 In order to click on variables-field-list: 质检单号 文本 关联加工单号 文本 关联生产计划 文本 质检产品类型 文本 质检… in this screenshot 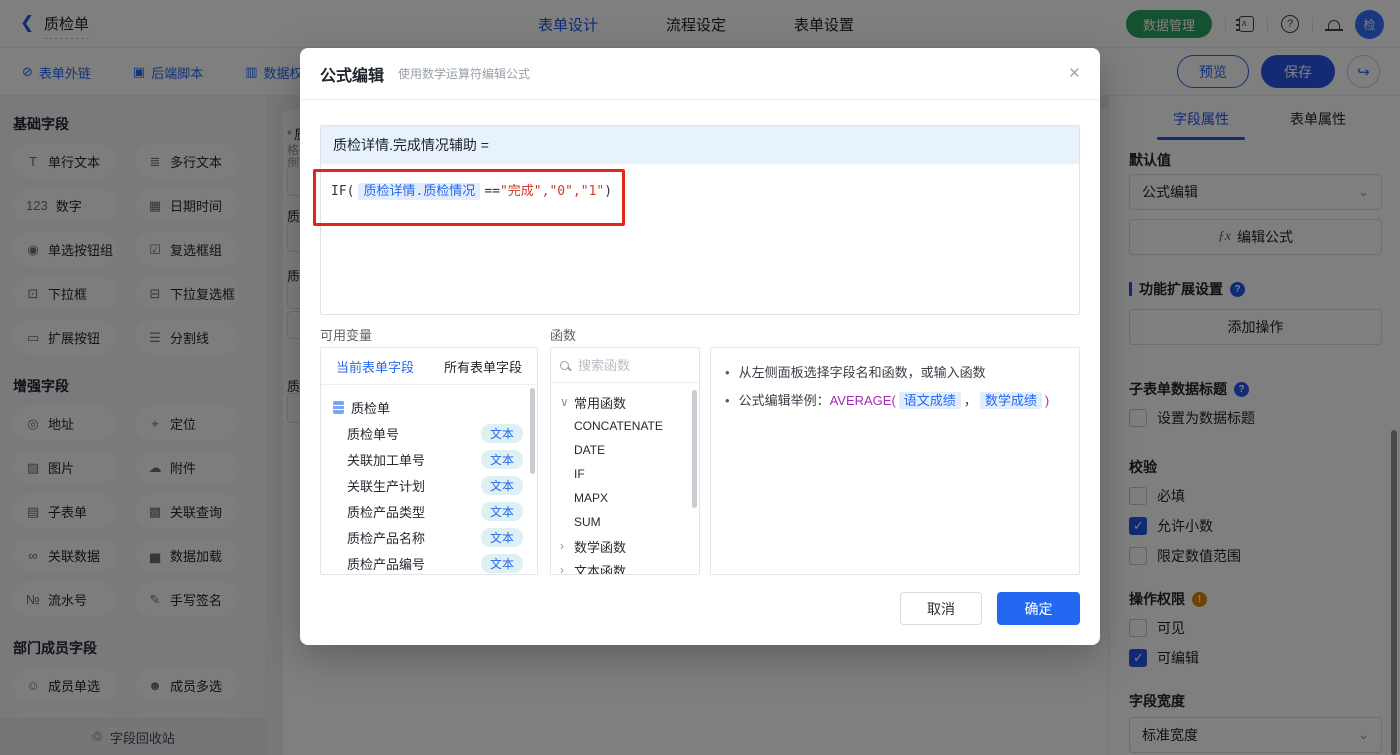, I will do `click(432, 497)`.